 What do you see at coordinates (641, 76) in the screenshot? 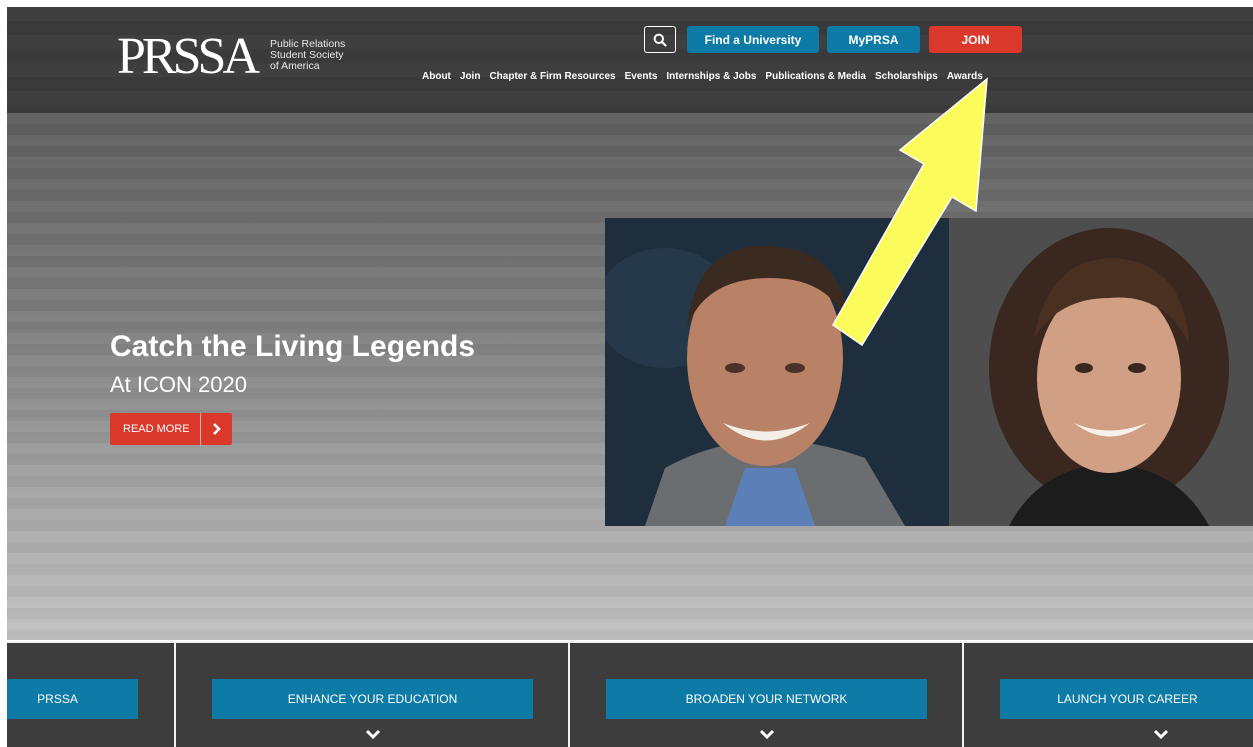
I see `nav-events: Events` at bounding box center [641, 76].